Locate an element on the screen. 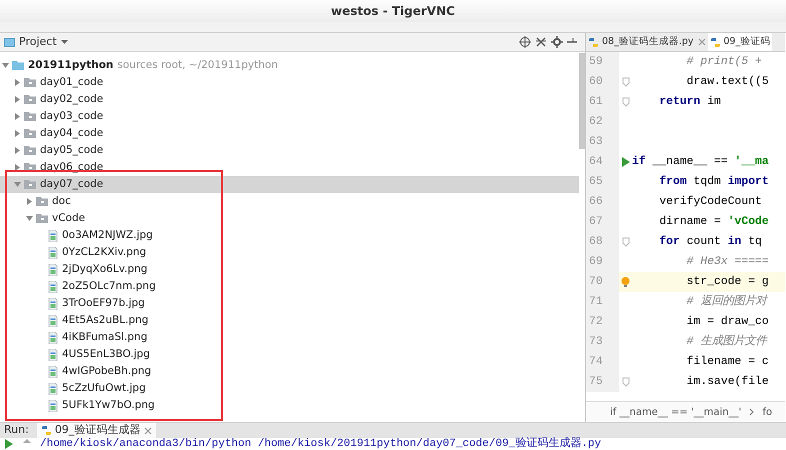 This screenshot has height=450, width=786. line-number: 72 is located at coordinates (602, 322).